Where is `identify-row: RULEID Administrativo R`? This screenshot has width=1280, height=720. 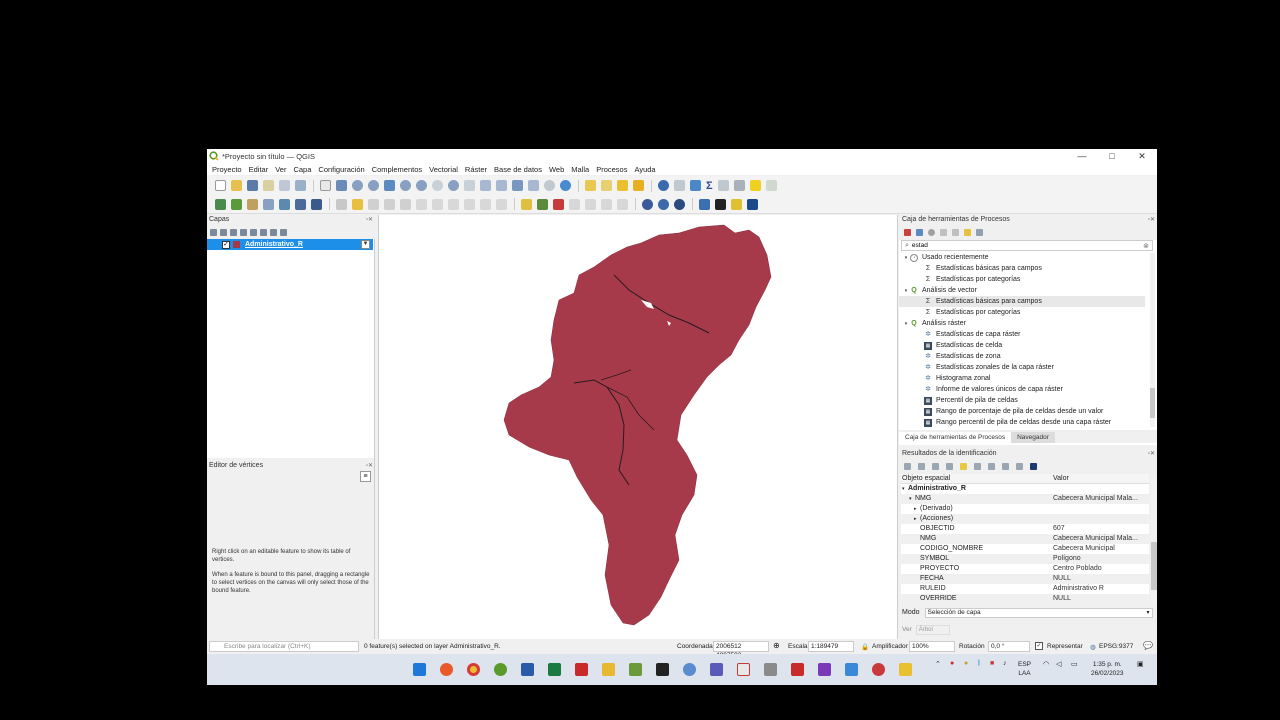 identify-row: RULEID Administrativo R is located at coordinates (1025, 589).